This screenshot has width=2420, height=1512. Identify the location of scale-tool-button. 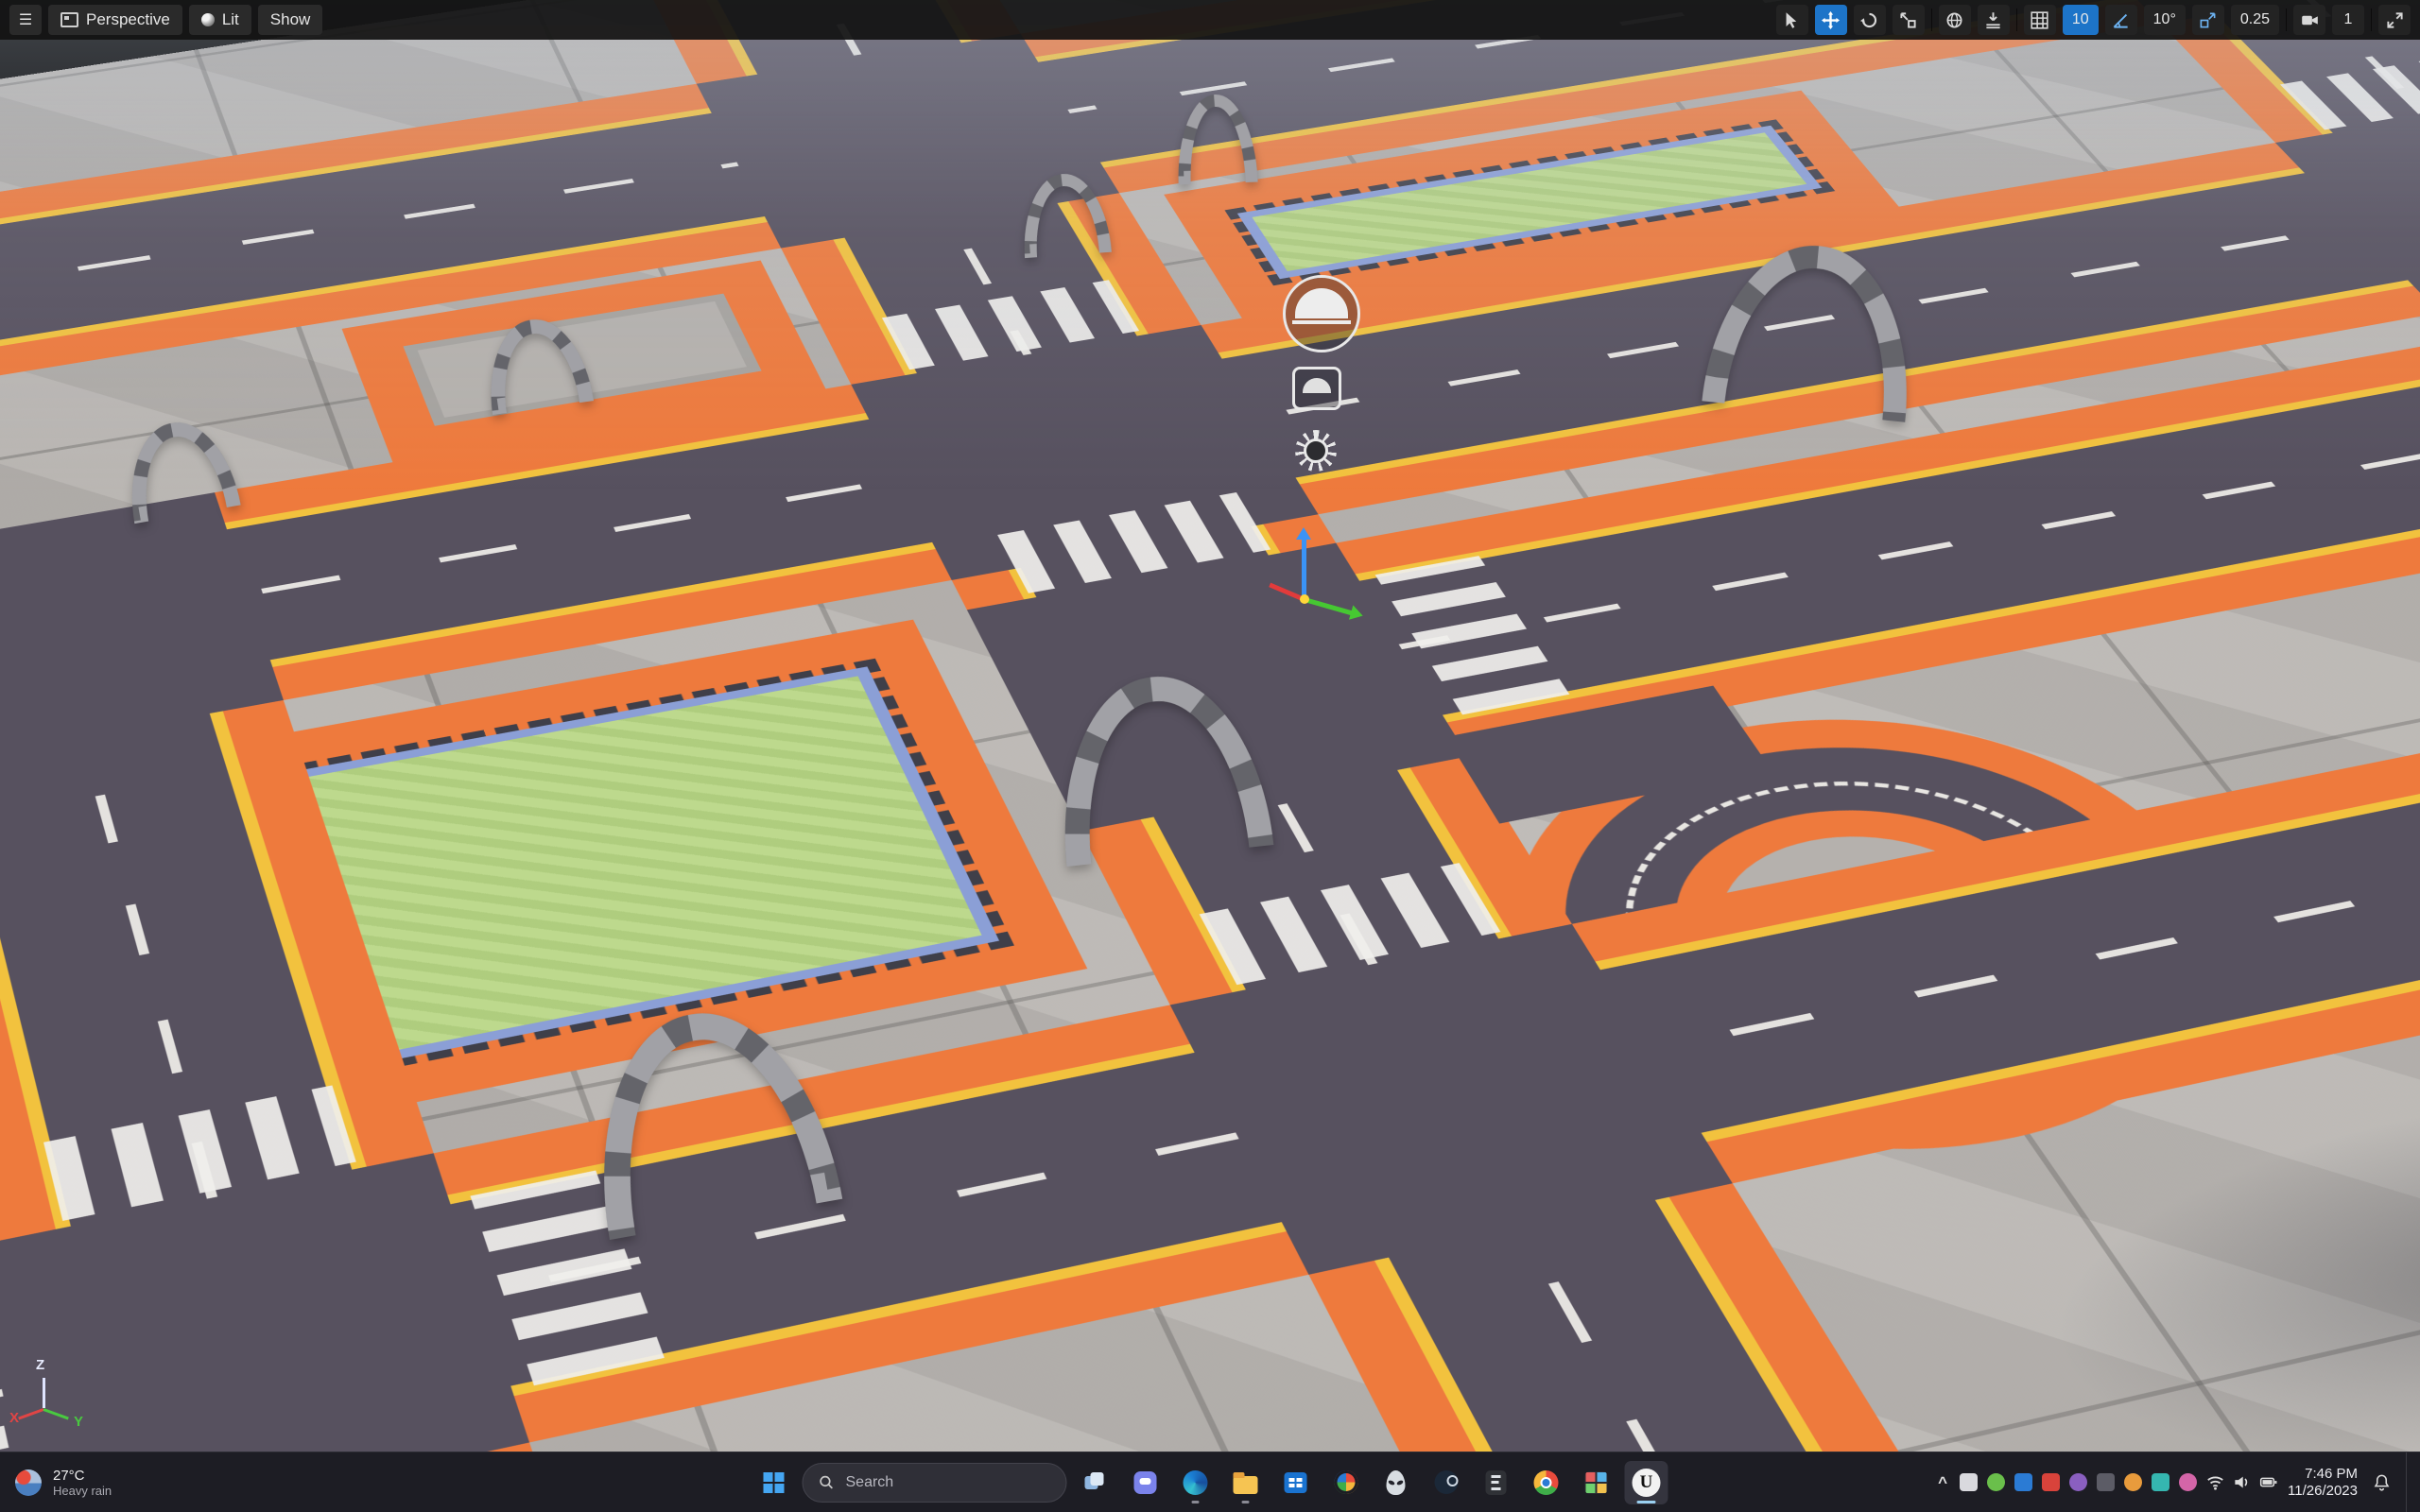
(1908, 20).